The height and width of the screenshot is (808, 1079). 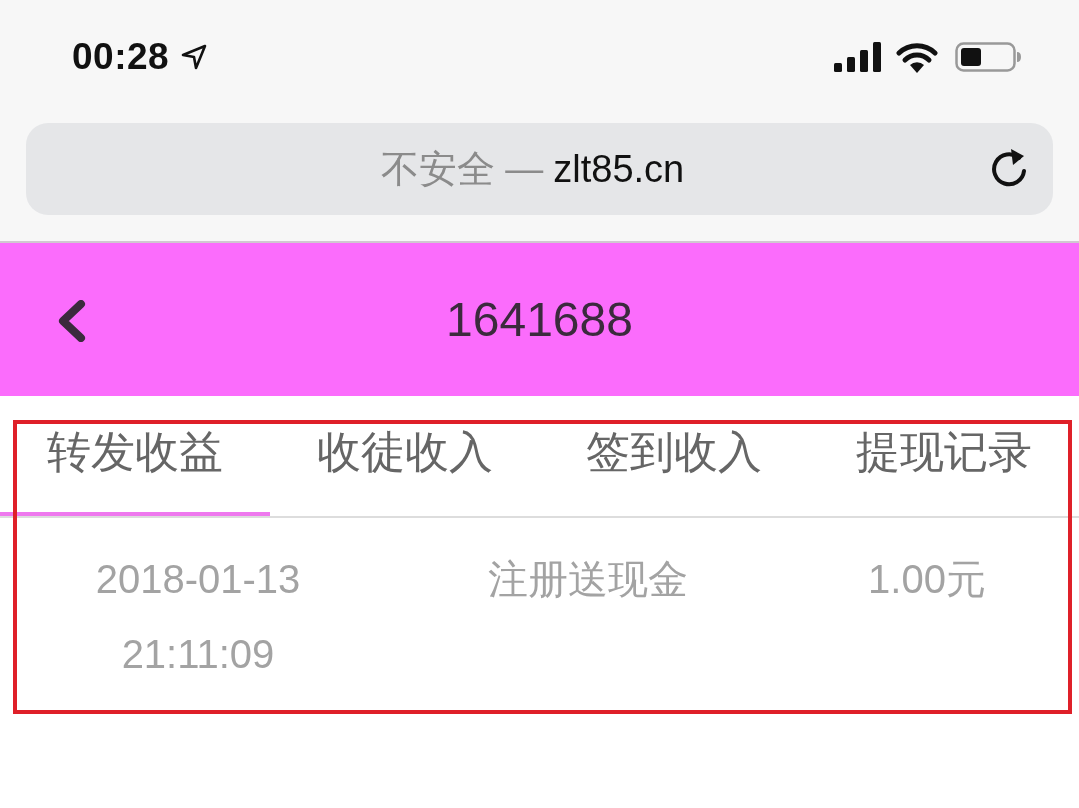 I want to click on domain-text: zlt85.cn, so click(x=619, y=169).